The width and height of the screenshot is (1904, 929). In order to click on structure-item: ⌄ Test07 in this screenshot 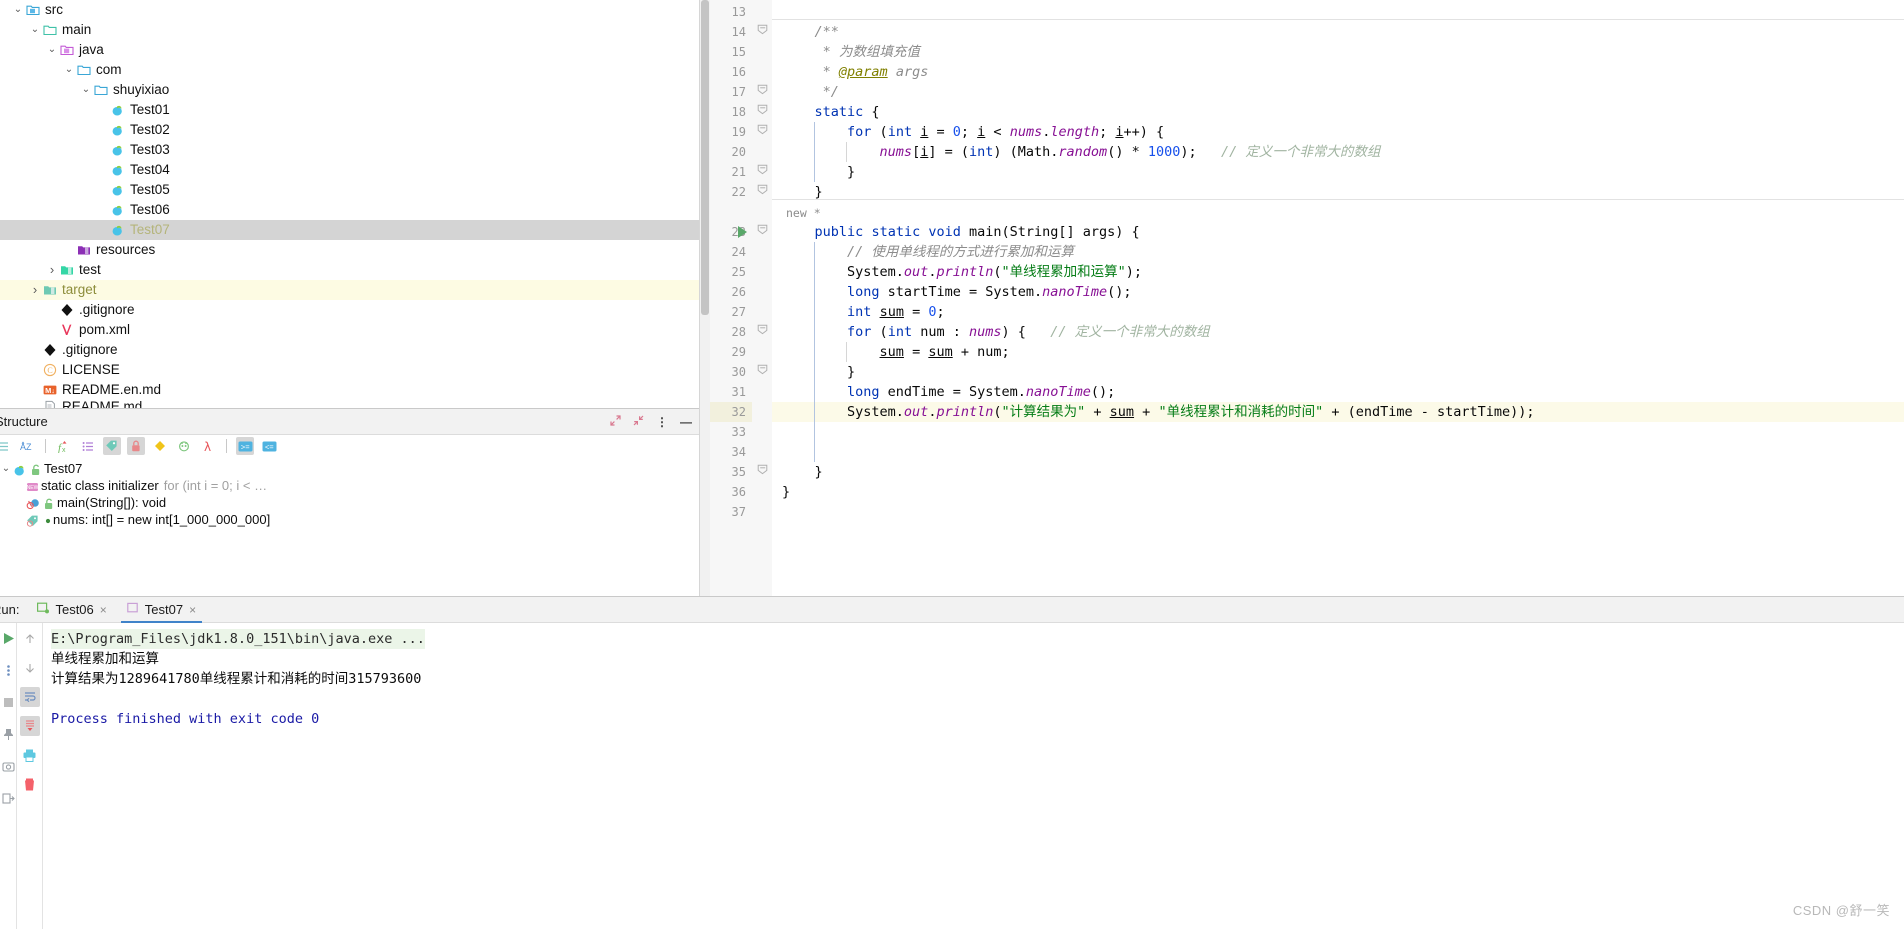, I will do `click(350, 468)`.